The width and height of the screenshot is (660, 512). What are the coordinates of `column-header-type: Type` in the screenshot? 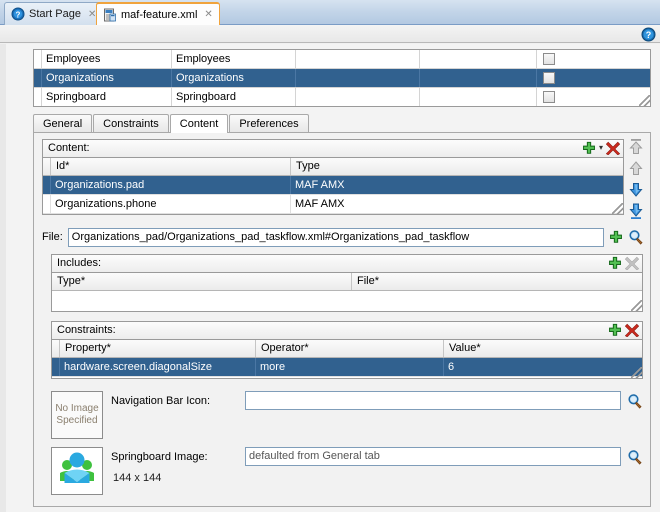 It's located at (457, 166).